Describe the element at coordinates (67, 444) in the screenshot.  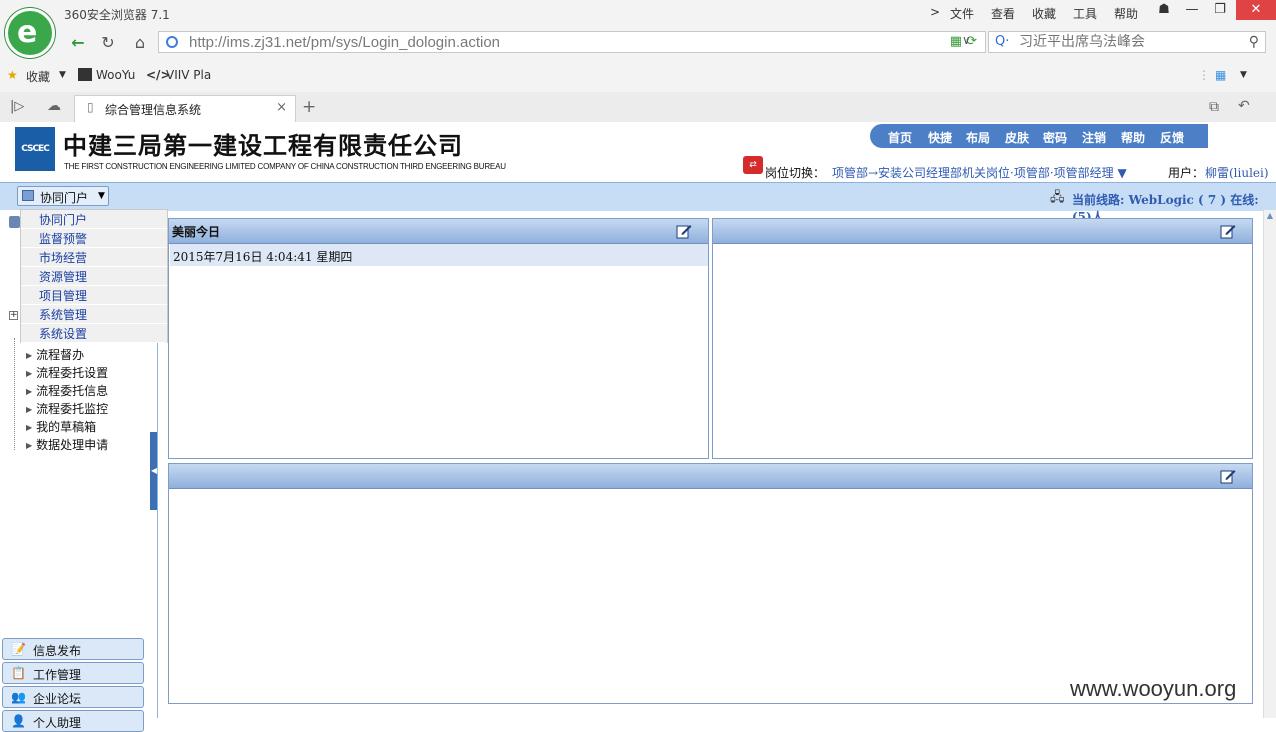
I see `tree-item-data-request: ▶ 数据处理申请` at that location.